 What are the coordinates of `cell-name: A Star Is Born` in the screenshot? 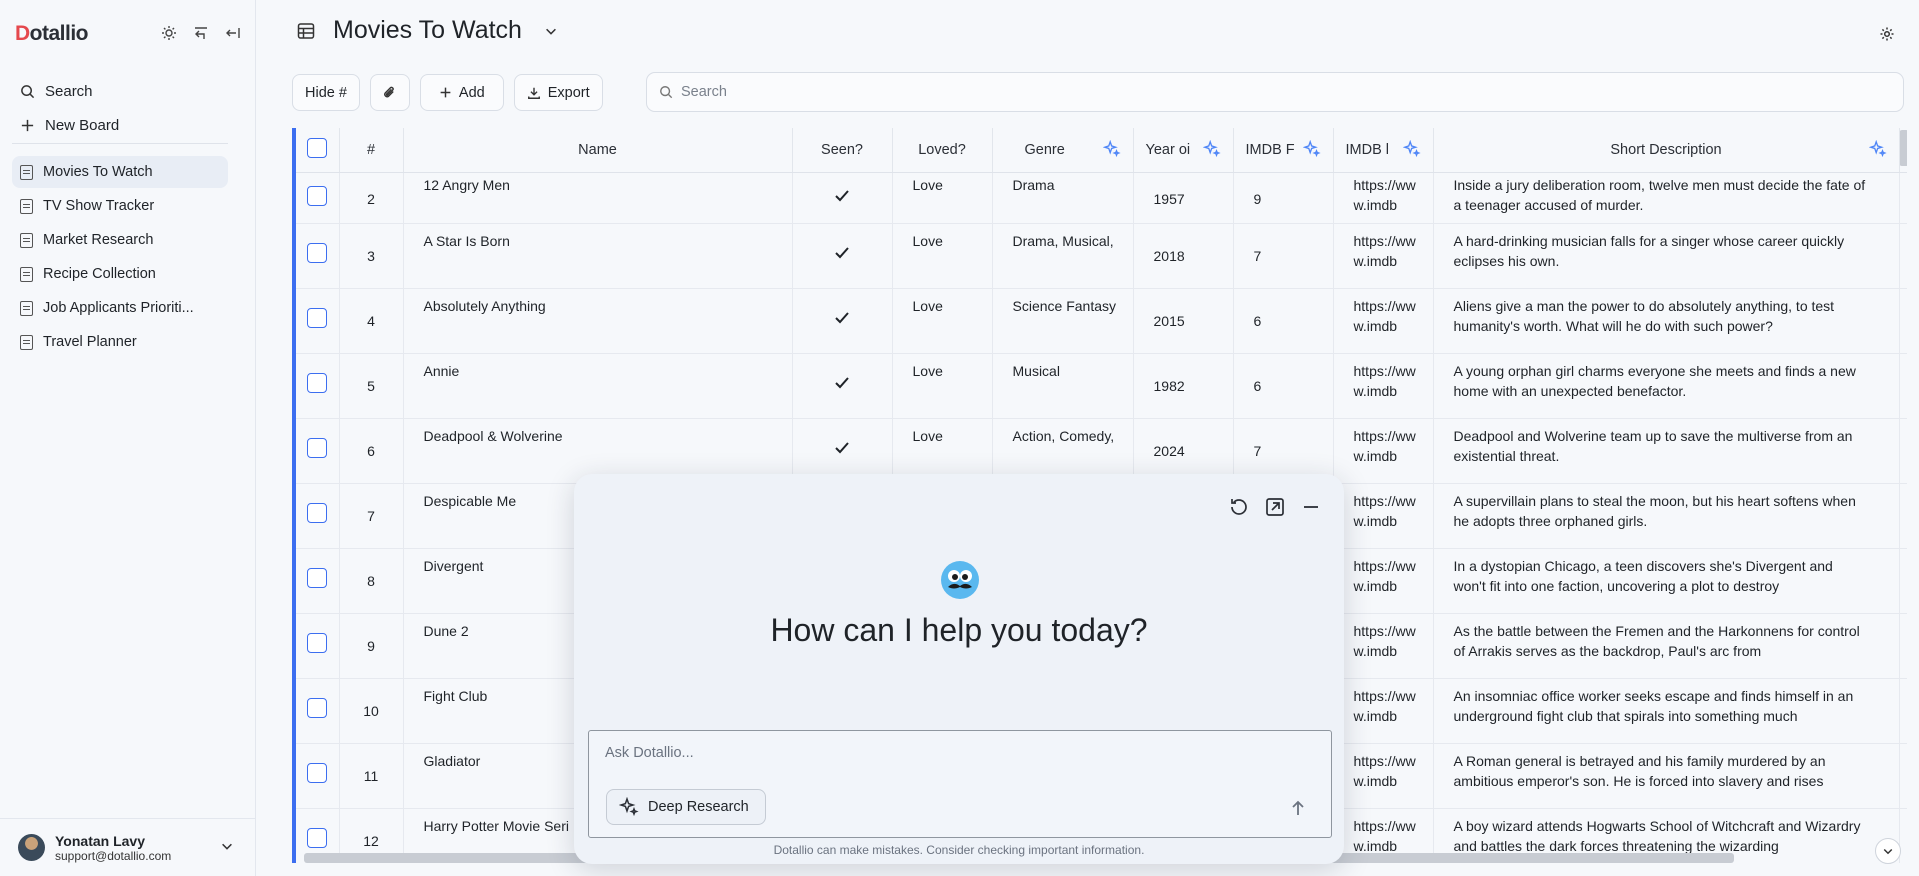 It's located at (598, 256).